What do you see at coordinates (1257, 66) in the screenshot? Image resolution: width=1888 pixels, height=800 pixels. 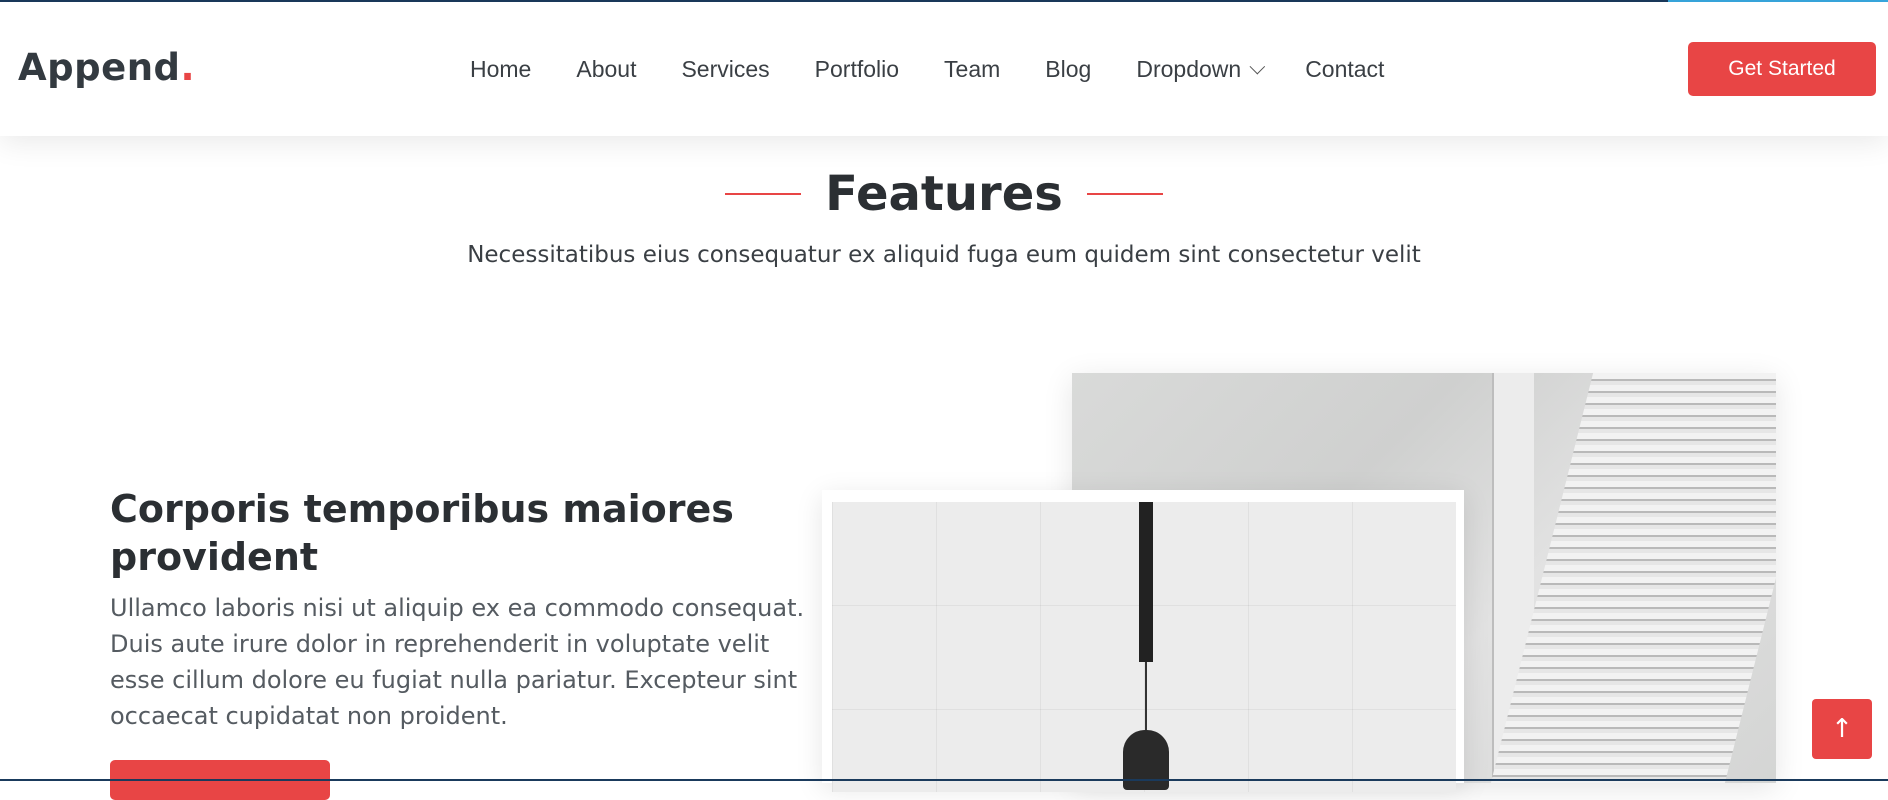 I see `chevron-down-icon` at bounding box center [1257, 66].